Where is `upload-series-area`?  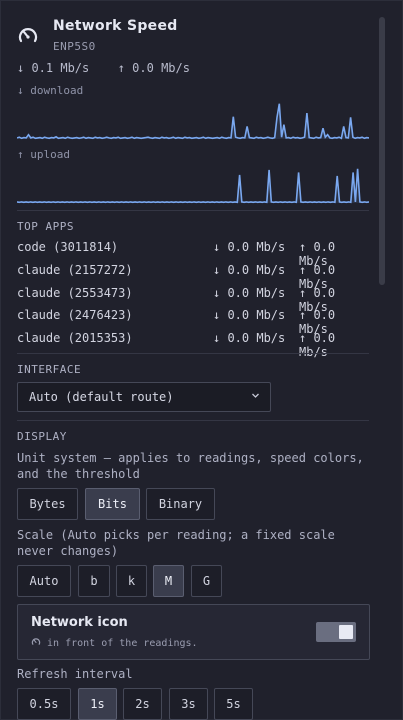
upload-series-area is located at coordinates (193, 185).